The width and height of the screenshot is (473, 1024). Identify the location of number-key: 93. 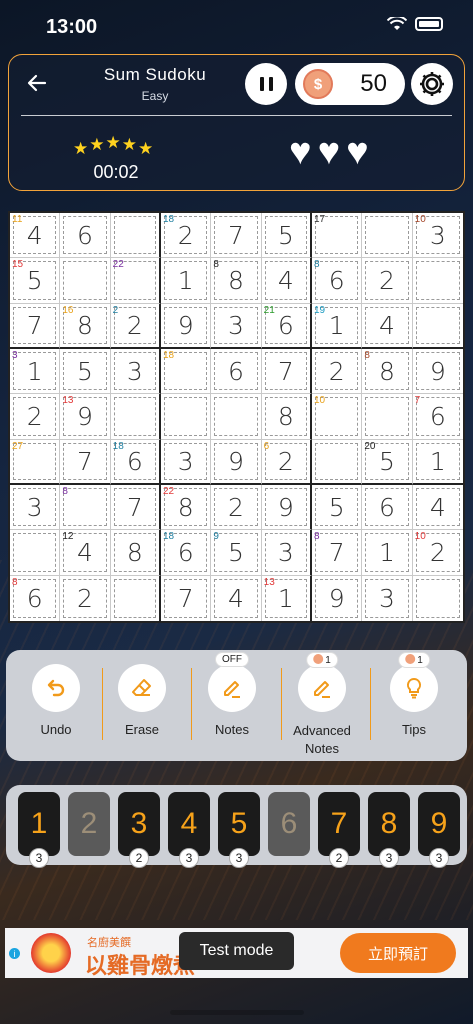
(439, 830).